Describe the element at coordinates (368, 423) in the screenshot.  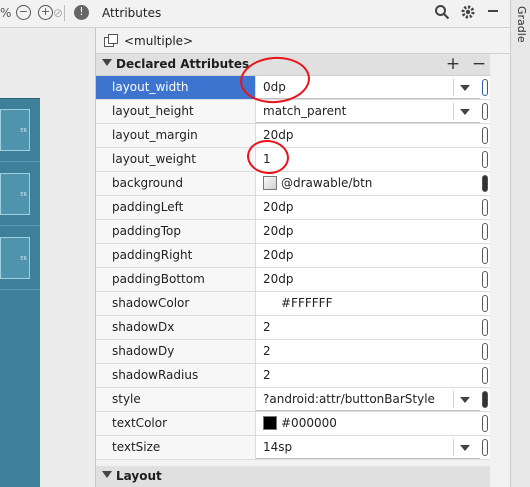
I see `attribute-value-input: #000000` at that location.